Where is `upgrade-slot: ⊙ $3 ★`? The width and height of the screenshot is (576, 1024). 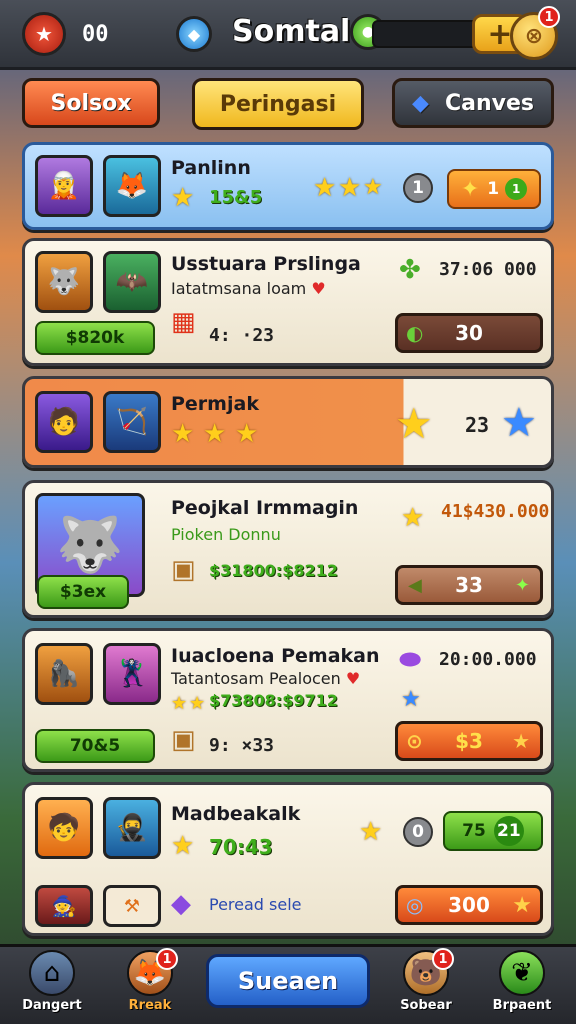 upgrade-slot: ⊙ $3 ★ is located at coordinates (469, 741).